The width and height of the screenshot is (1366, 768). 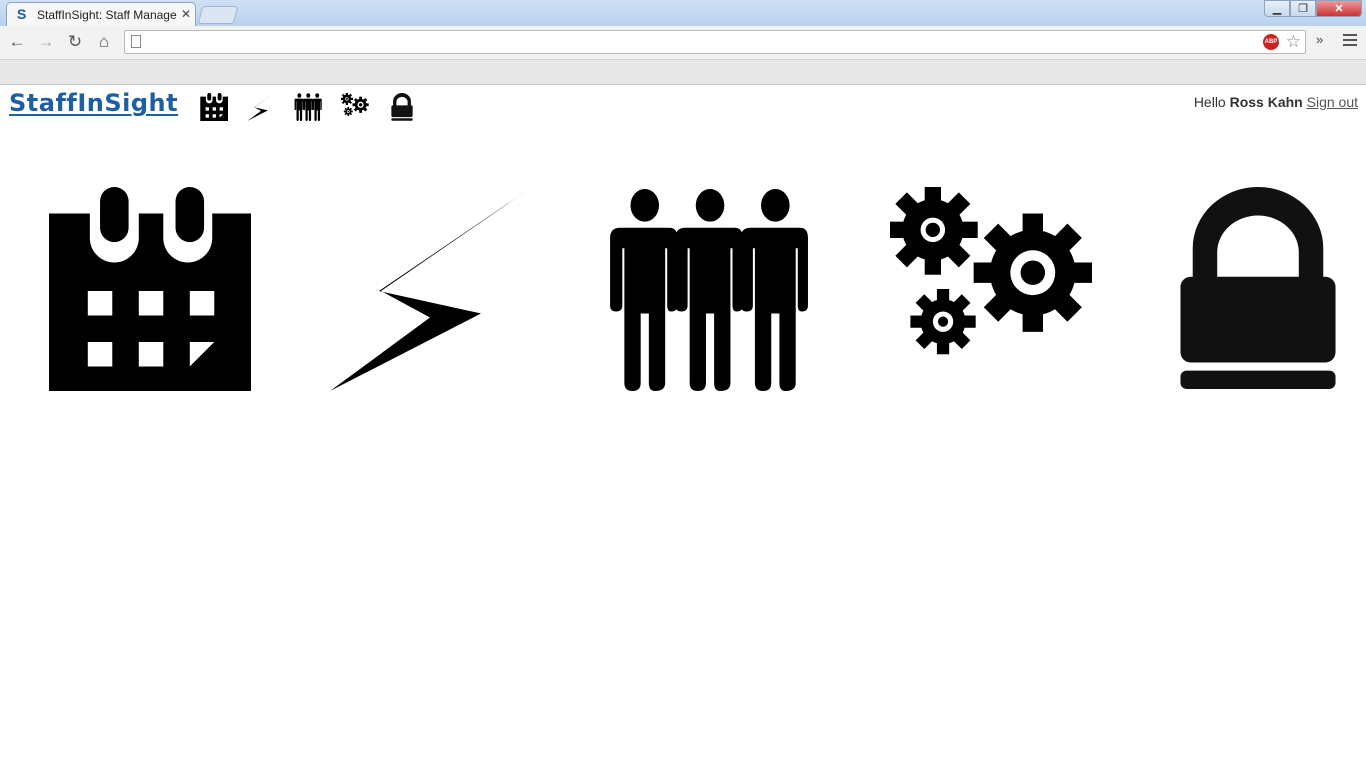 What do you see at coordinates (93, 103) in the screenshot?
I see `staffinsight-logo: StaffInSight` at bounding box center [93, 103].